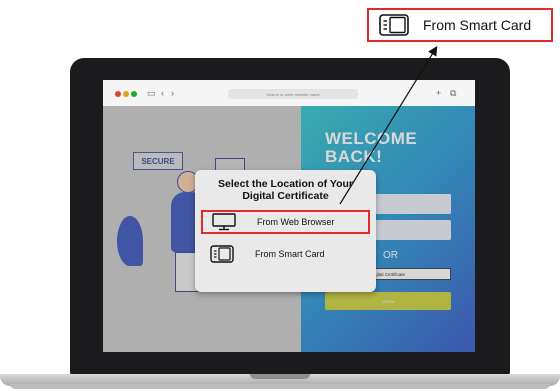  What do you see at coordinates (453, 93) in the screenshot?
I see `tabs-overview-icon: ⧉` at bounding box center [453, 93].